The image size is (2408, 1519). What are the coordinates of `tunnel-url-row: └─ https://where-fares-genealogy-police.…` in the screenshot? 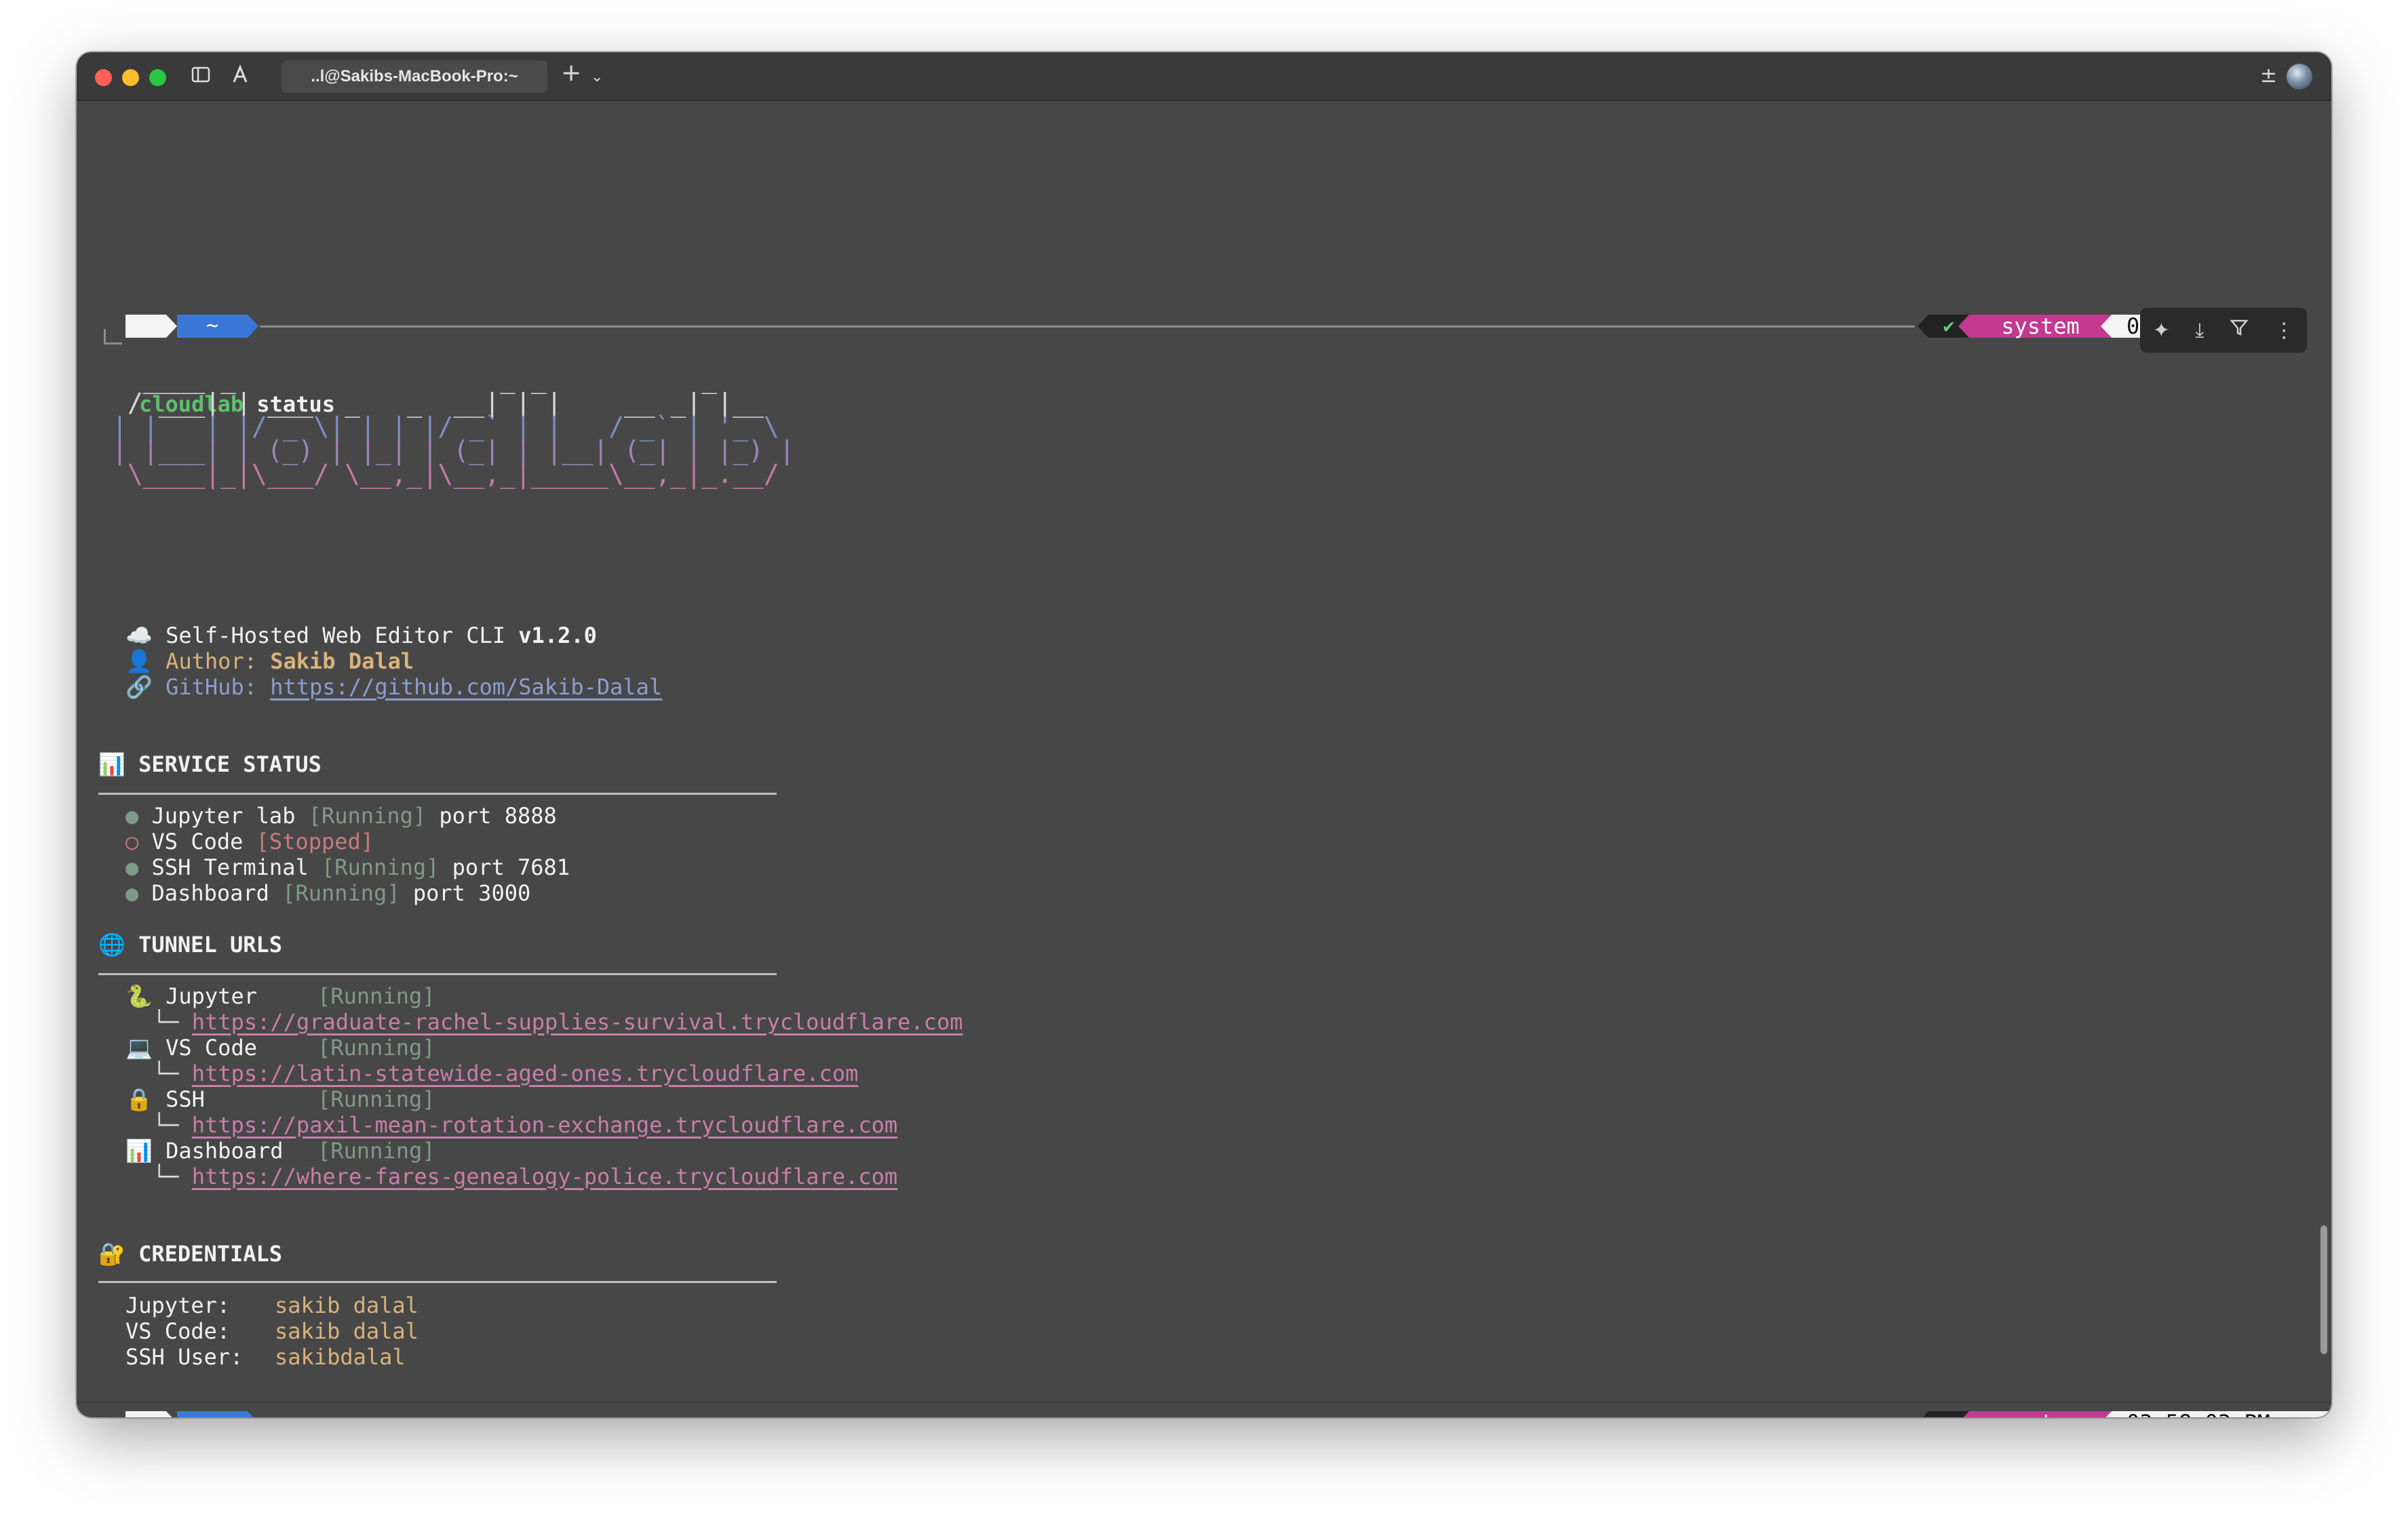 It's located at (525, 1176).